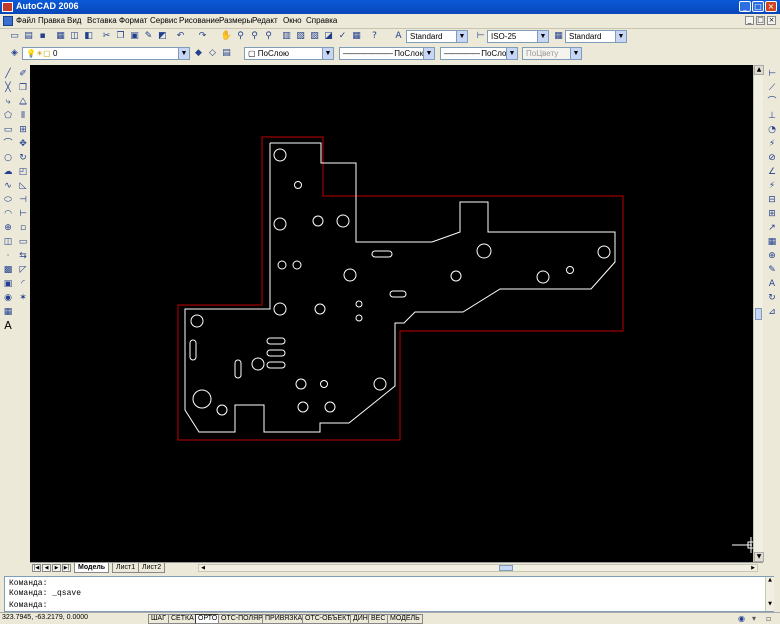 Image resolution: width=780 pixels, height=624 pixels. Describe the element at coordinates (14, 36) in the screenshot. I see `new-icon: ▭` at that location.